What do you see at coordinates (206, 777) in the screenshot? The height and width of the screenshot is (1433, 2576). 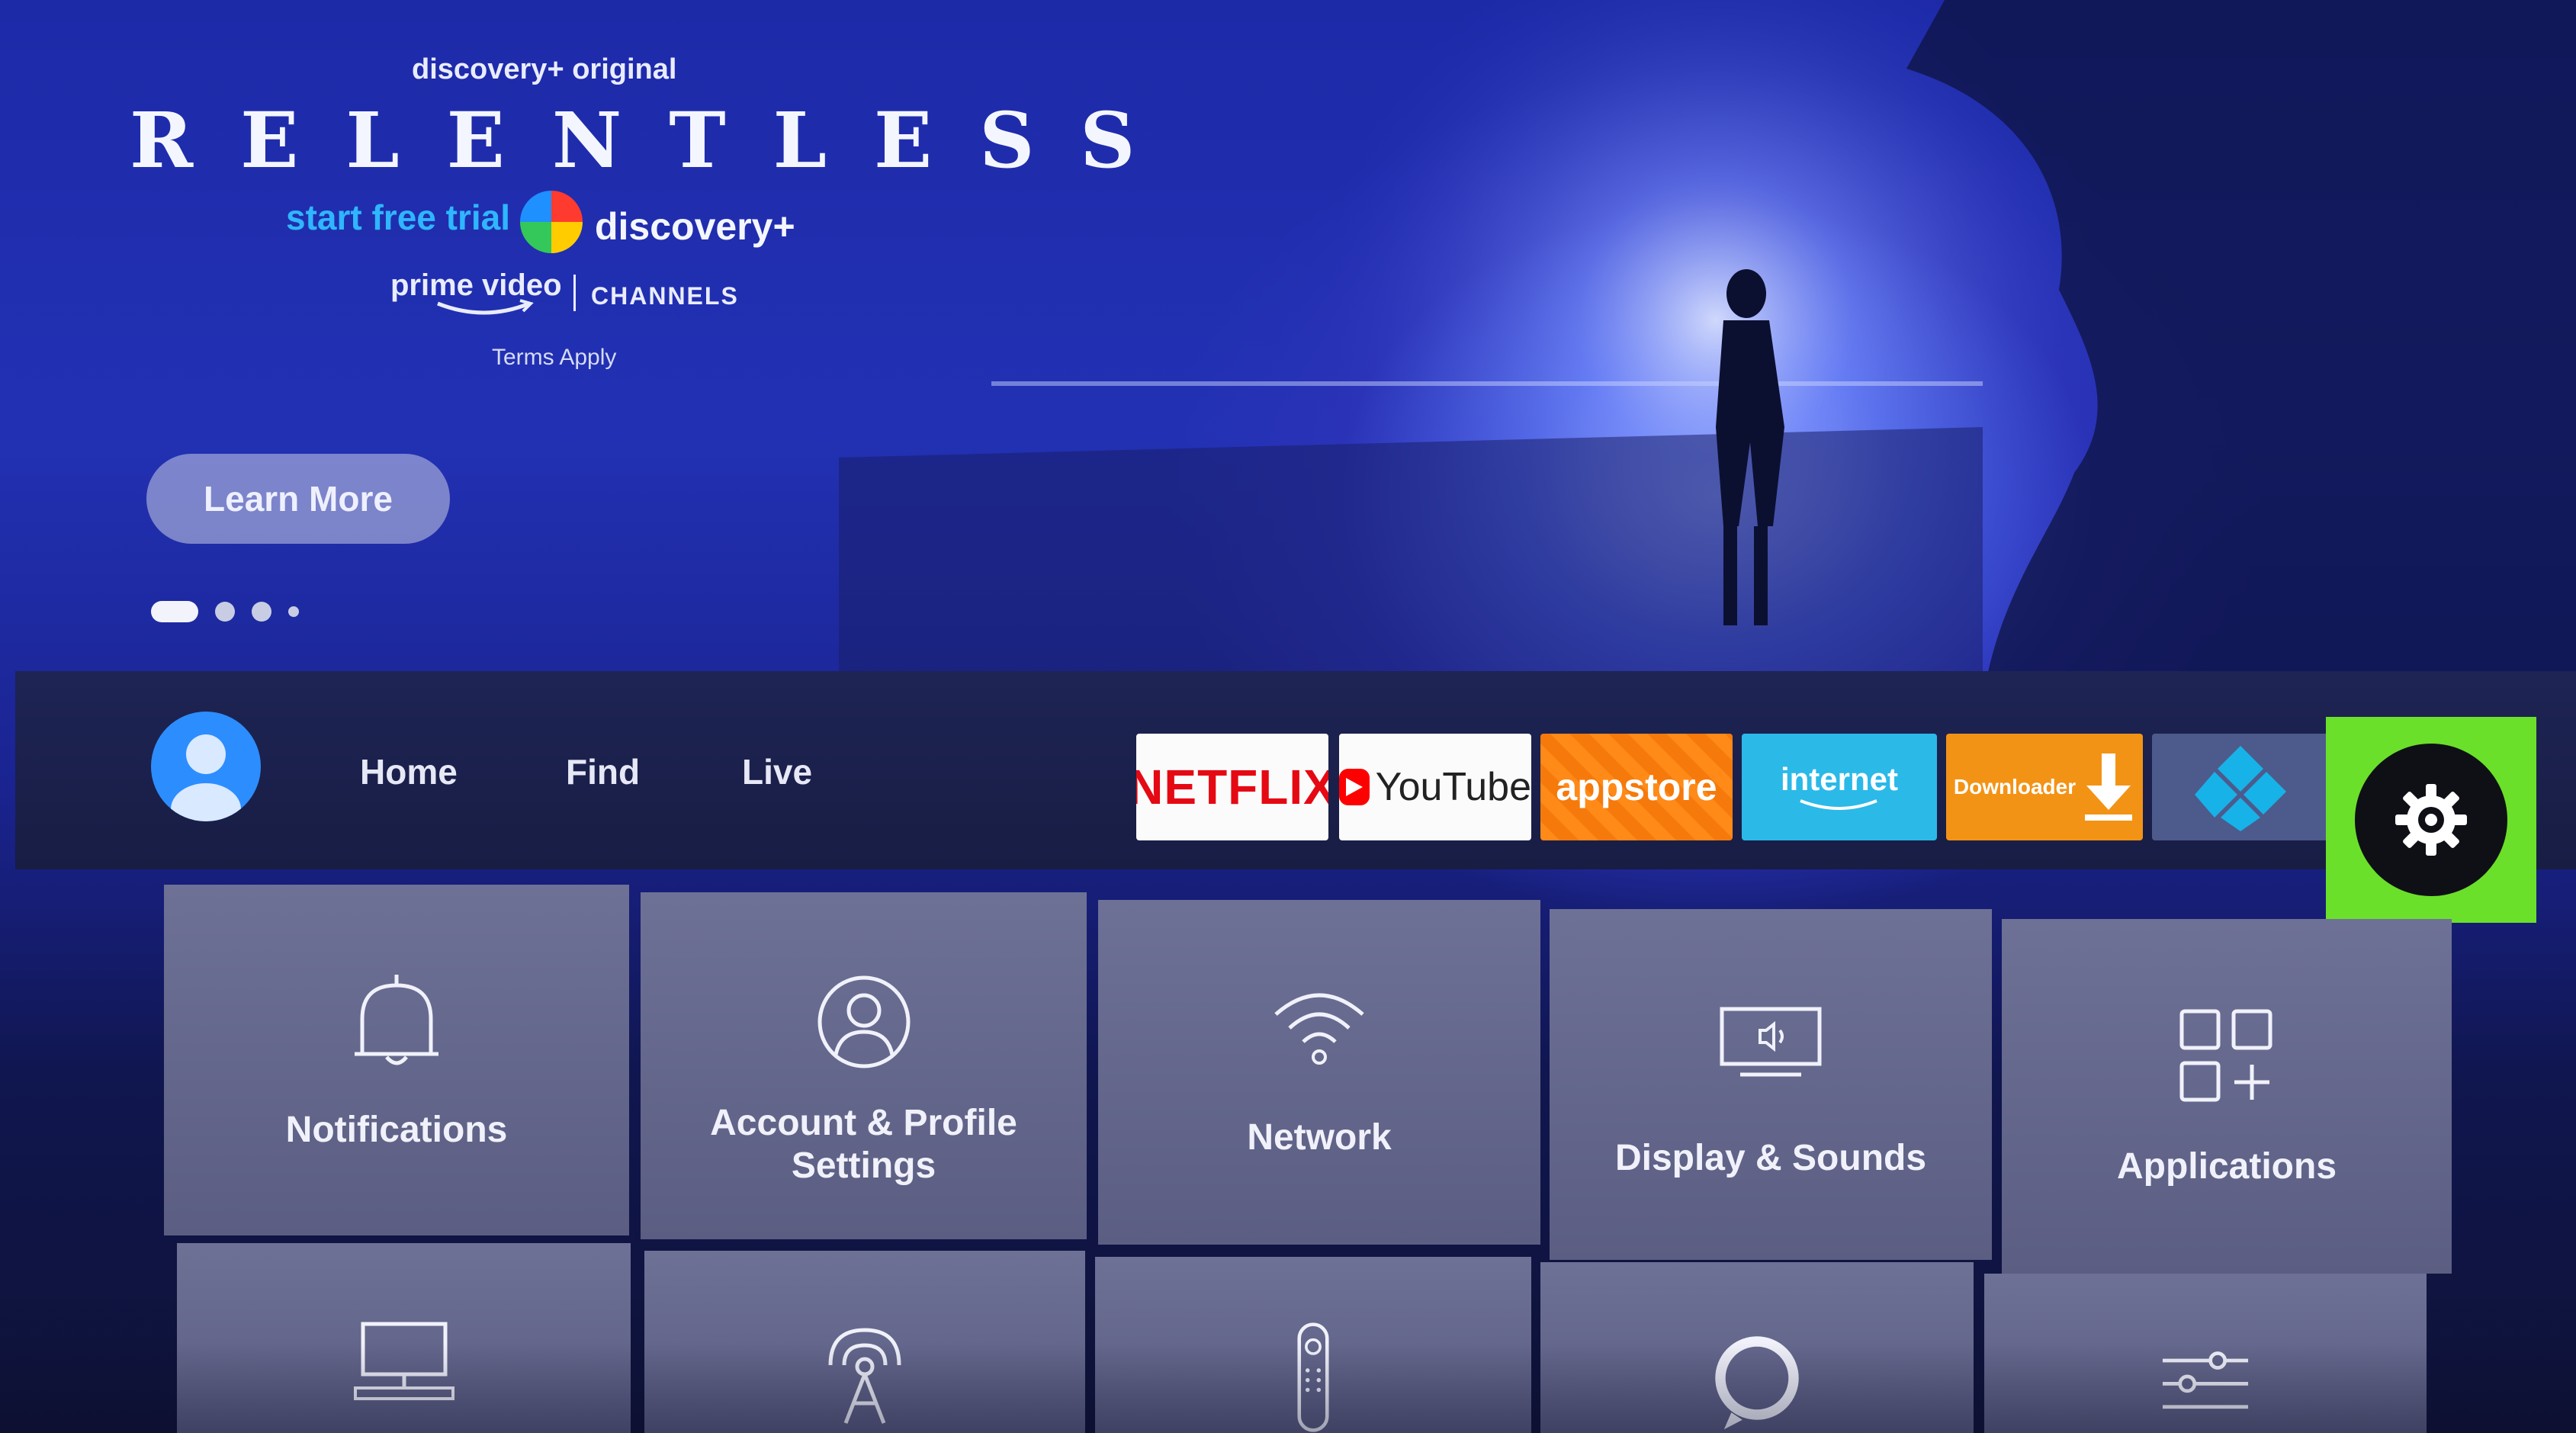 I see `user-avatar-icon` at bounding box center [206, 777].